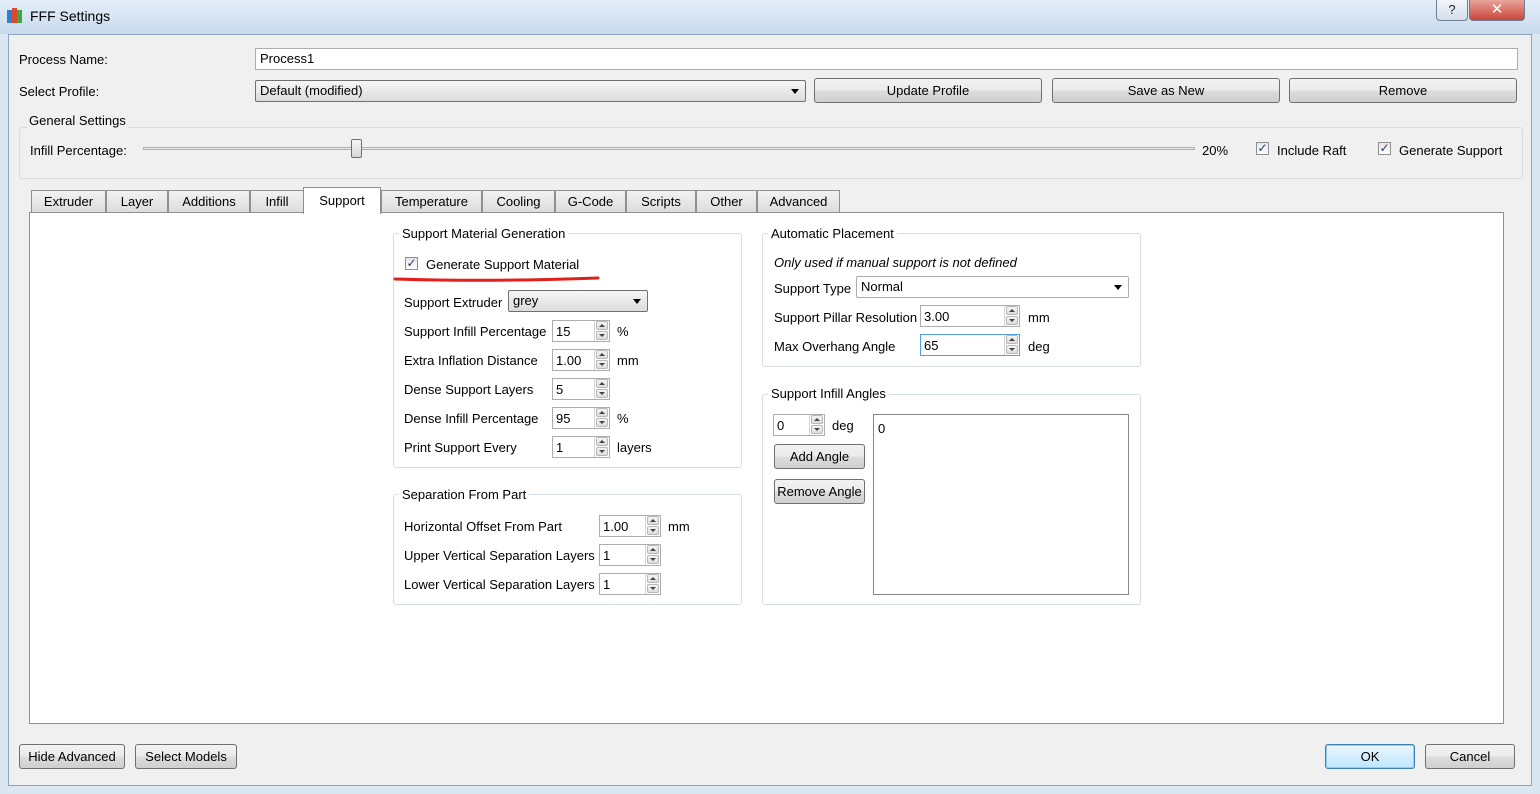  I want to click on support-type-value: Normal, so click(882, 286).